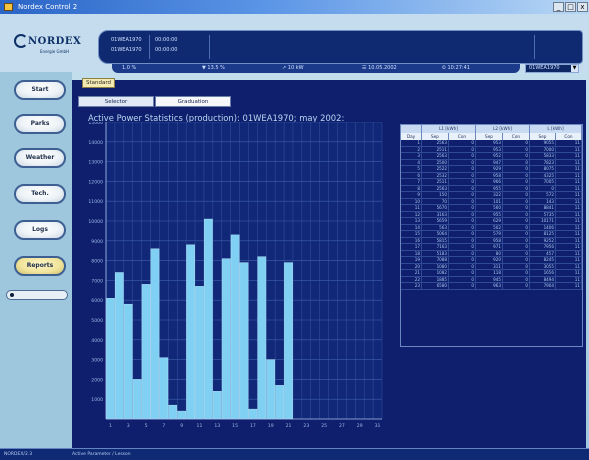 This screenshot has width=589, height=460. Describe the element at coordinates (435, 149) in the screenshot. I see `table-cell: 2511` at that location.